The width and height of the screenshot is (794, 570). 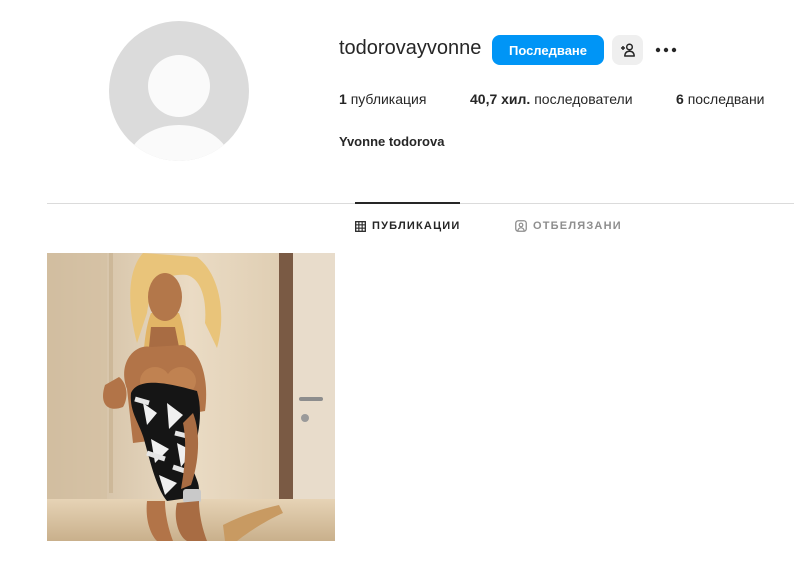 I want to click on more-horizontal-icon, so click(x=666, y=50).